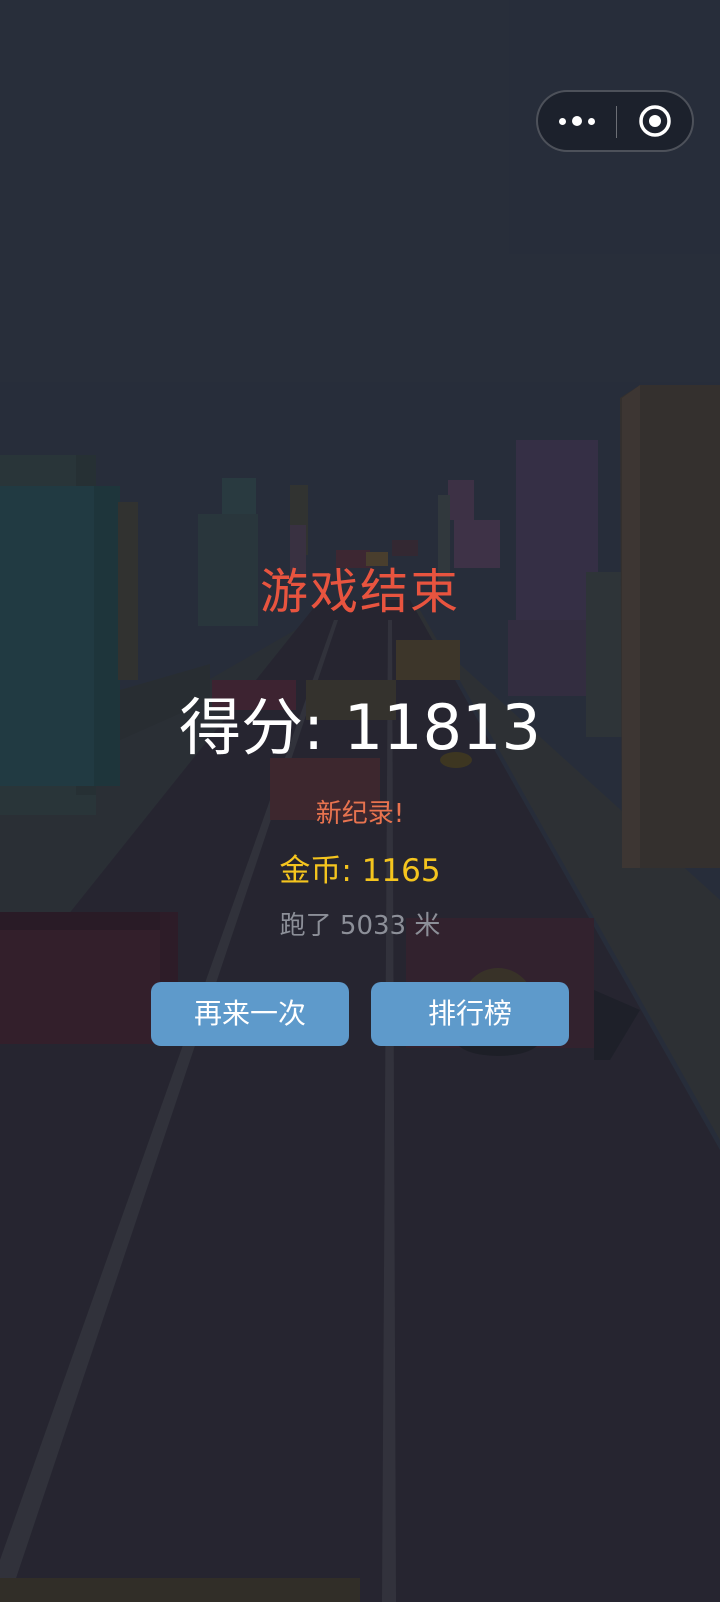 The width and height of the screenshot is (720, 1602). What do you see at coordinates (373, 926) in the screenshot?
I see `distance-value: 5033` at bounding box center [373, 926].